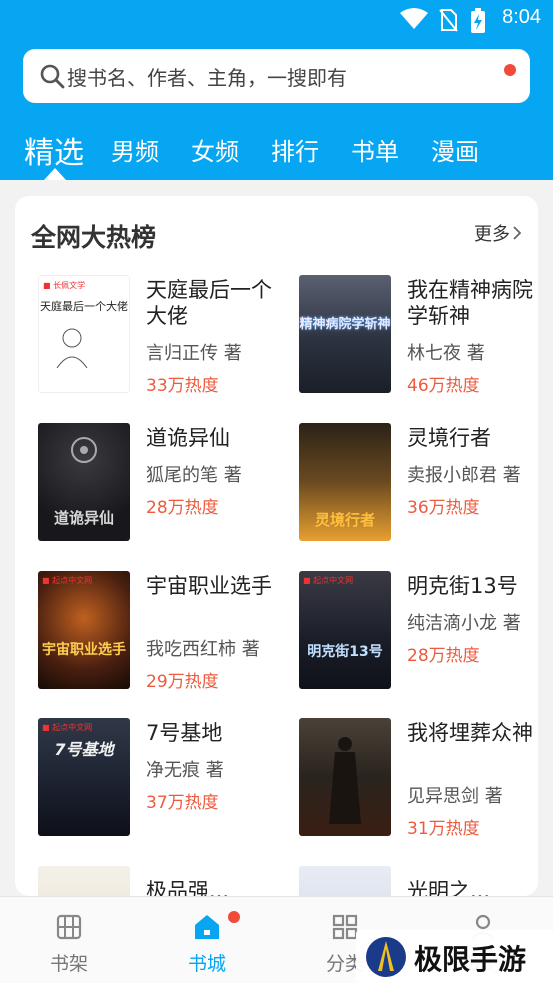  What do you see at coordinates (68, 964) in the screenshot?
I see `nav-label: 书架` at bounding box center [68, 964].